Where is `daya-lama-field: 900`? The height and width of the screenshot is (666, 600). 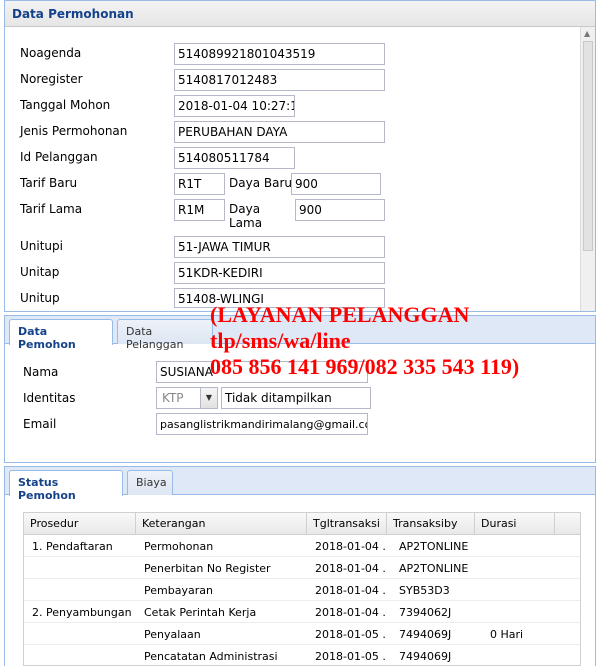
daya-lama-field: 900 is located at coordinates (340, 210).